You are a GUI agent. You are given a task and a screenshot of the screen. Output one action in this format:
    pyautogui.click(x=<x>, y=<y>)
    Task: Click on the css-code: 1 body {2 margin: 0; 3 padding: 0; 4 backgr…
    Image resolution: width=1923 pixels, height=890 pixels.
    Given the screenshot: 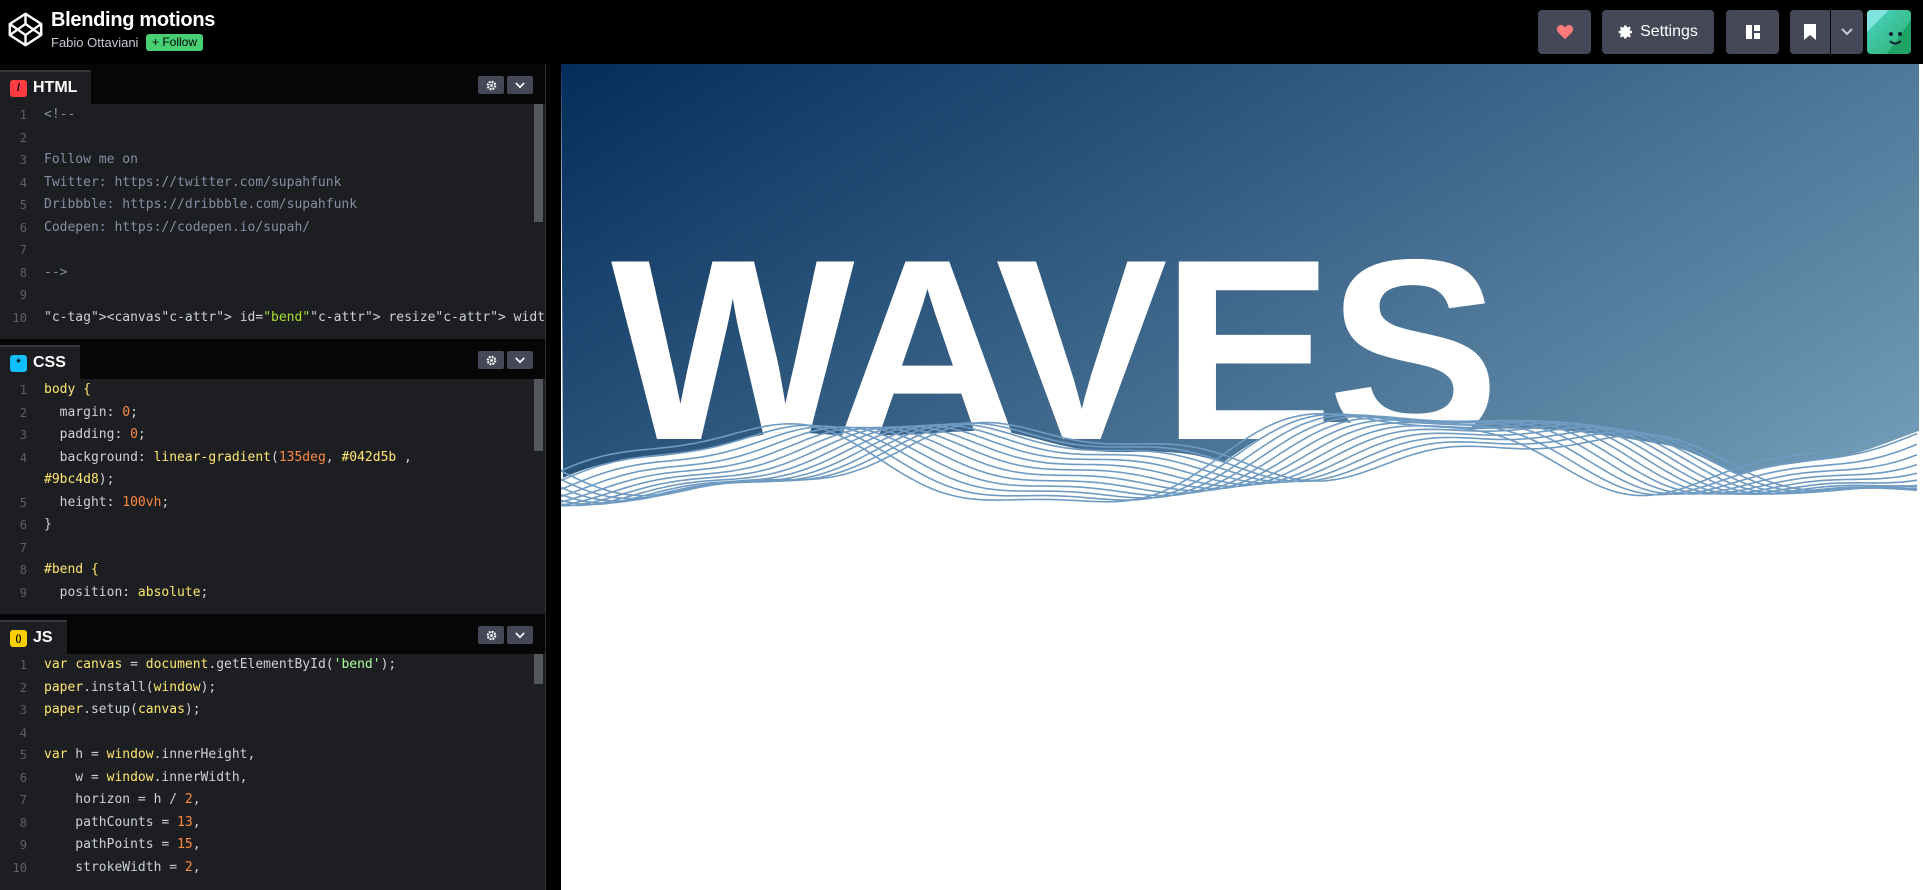 What is the action you would take?
    pyautogui.click(x=272, y=491)
    